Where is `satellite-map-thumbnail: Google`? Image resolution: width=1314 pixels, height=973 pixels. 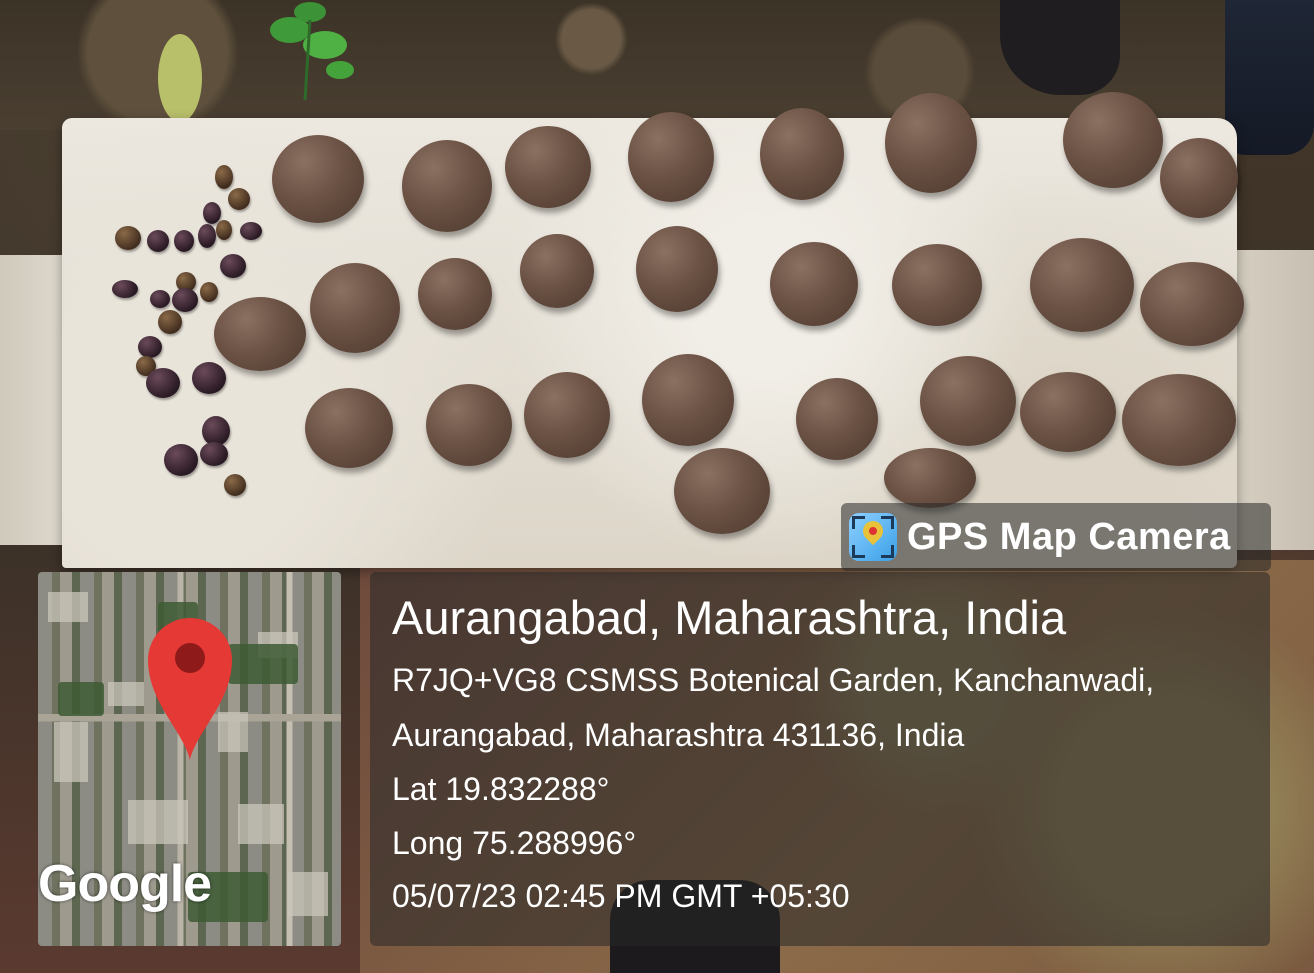 satellite-map-thumbnail: Google is located at coordinates (189, 759).